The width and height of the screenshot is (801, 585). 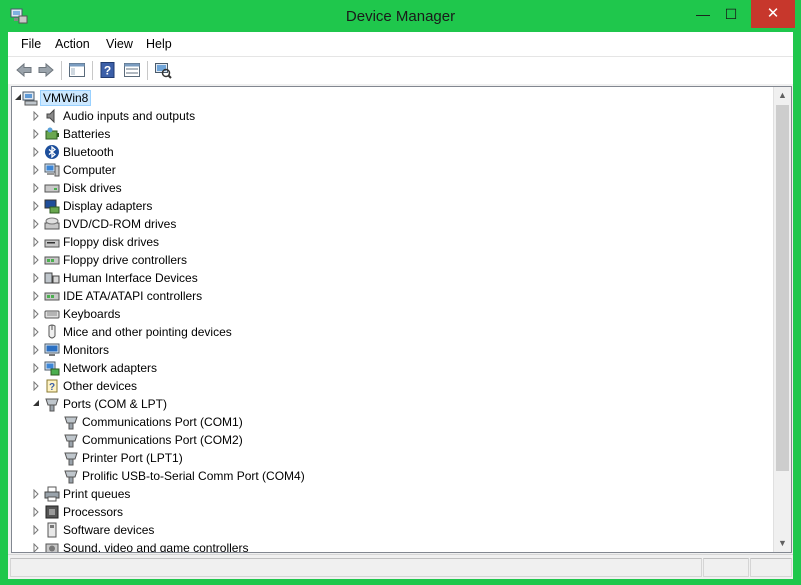 I want to click on tree-category-node: Ports (COM & LPT), so click(x=389, y=404).